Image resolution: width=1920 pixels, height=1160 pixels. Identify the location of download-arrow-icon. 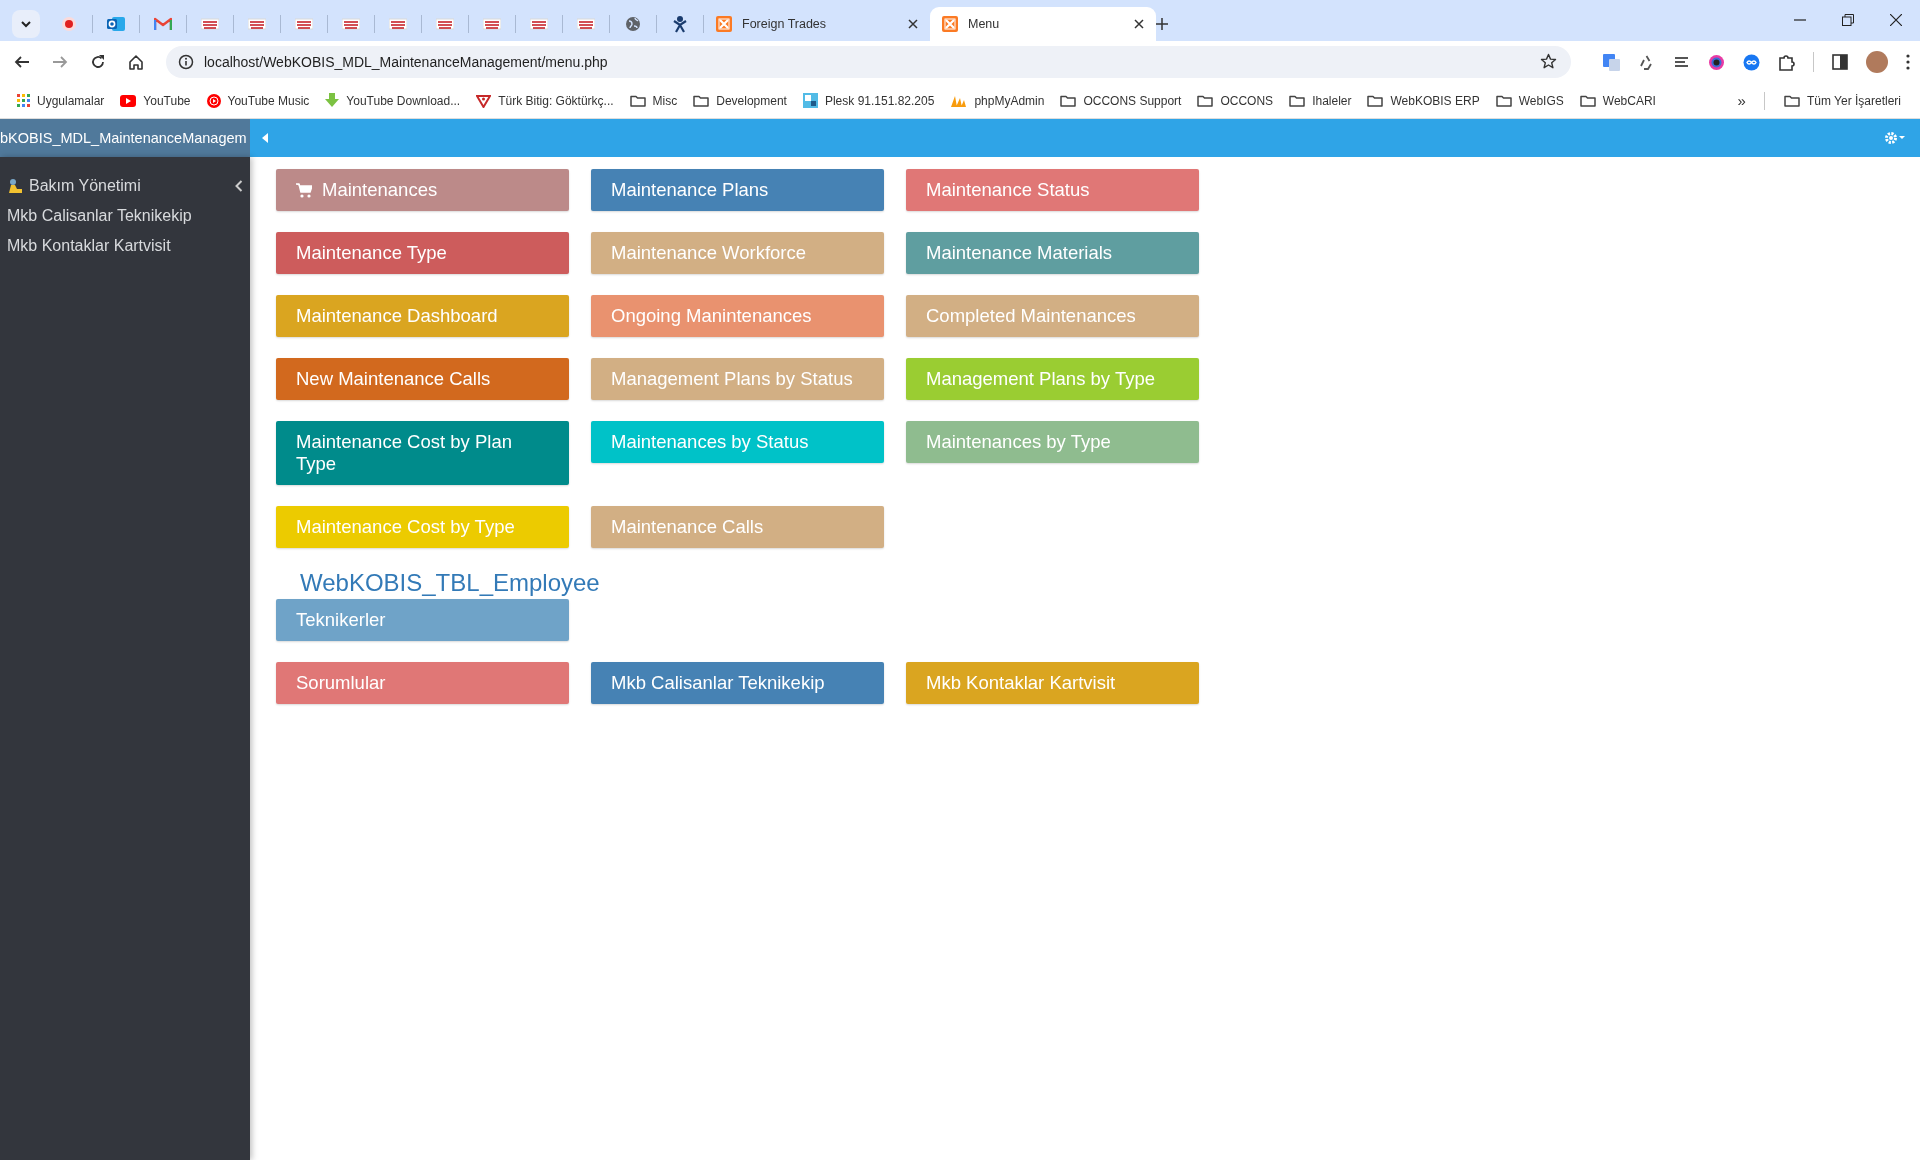
(332, 100).